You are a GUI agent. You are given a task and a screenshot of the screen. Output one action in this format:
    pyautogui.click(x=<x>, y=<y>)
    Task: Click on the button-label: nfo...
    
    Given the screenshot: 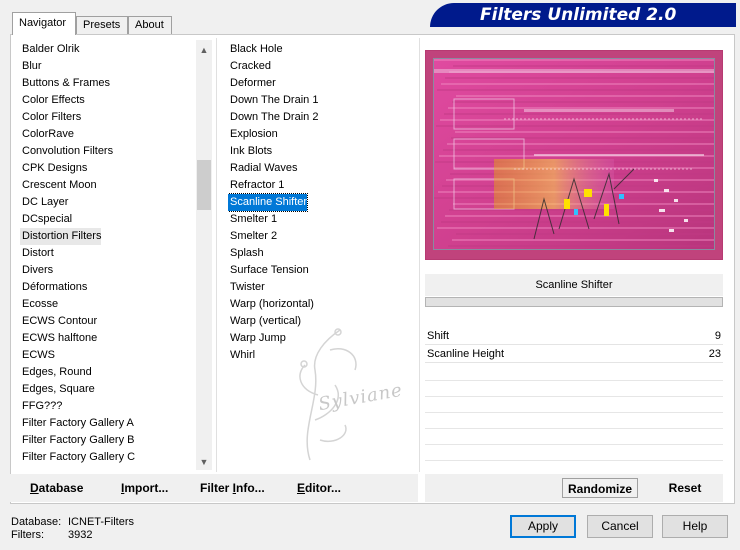 What is the action you would take?
    pyautogui.click(x=250, y=488)
    